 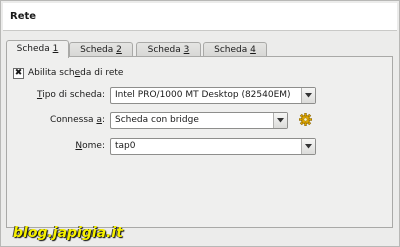 What do you see at coordinates (55, 49) in the screenshot?
I see `tab-number: 1` at bounding box center [55, 49].